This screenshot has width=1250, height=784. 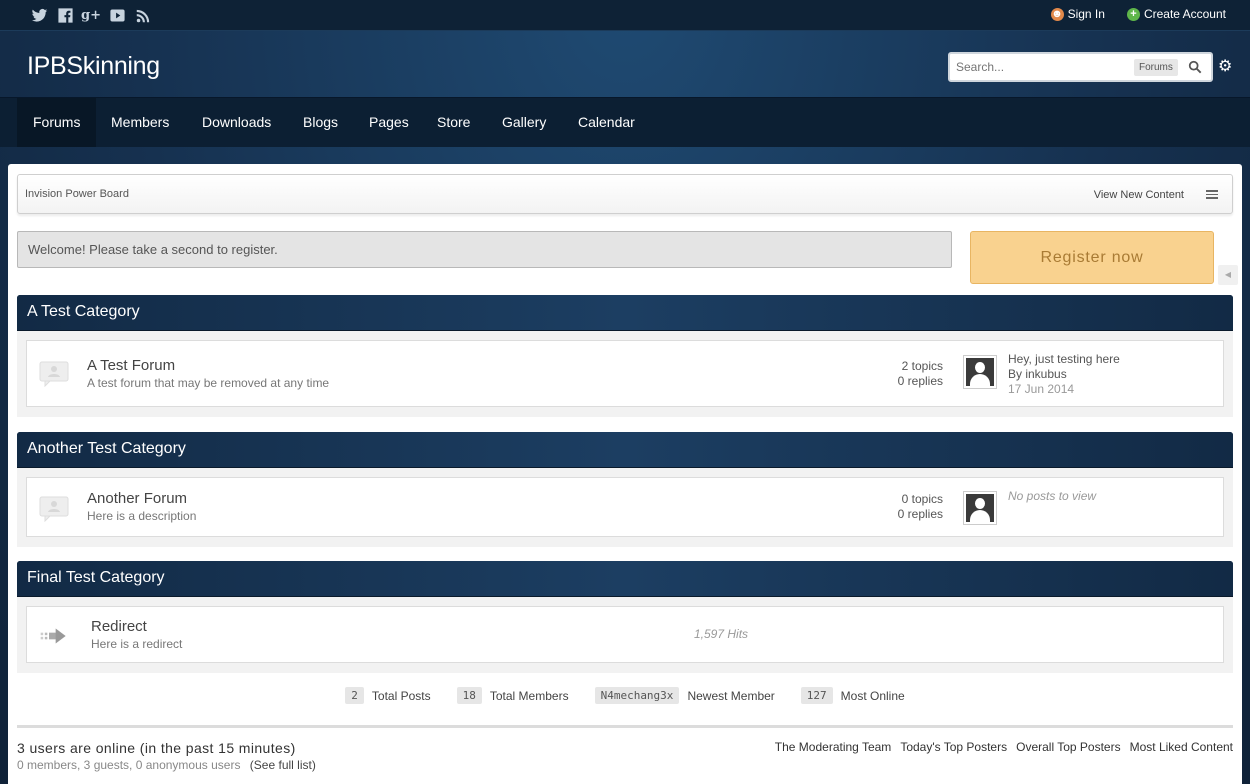 What do you see at coordinates (137, 498) in the screenshot?
I see `forum-name: Another Forum` at bounding box center [137, 498].